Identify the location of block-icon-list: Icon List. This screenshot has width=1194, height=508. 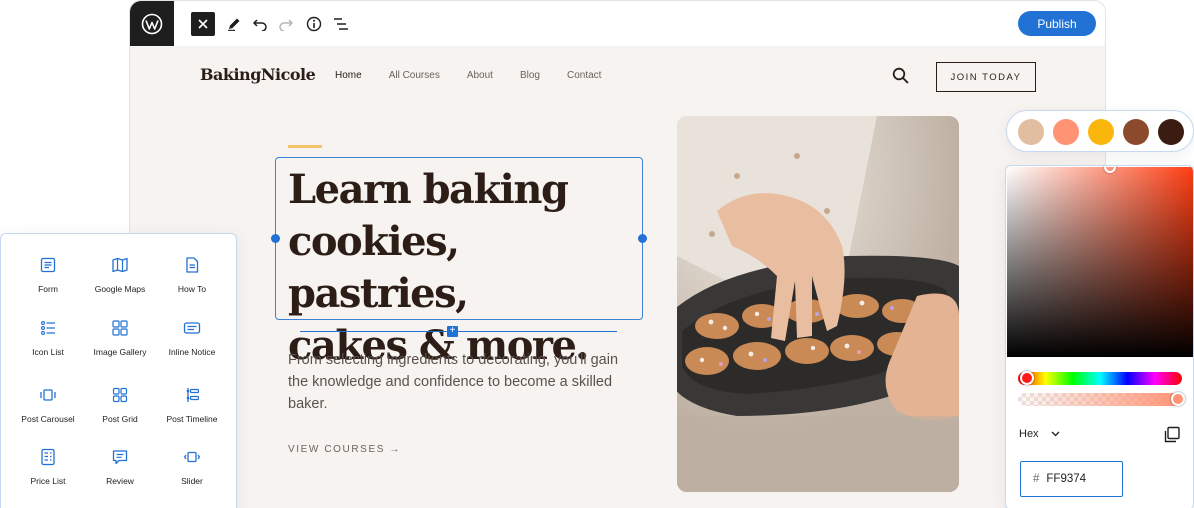
(48, 338).